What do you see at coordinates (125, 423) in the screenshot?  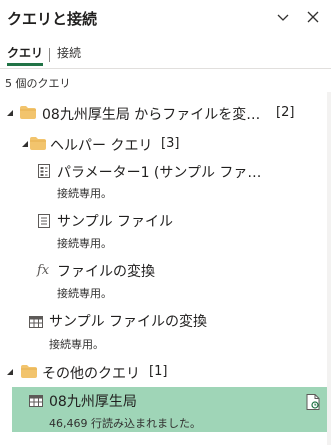 I see `query-status: 46,469 行読み込まれました。` at bounding box center [125, 423].